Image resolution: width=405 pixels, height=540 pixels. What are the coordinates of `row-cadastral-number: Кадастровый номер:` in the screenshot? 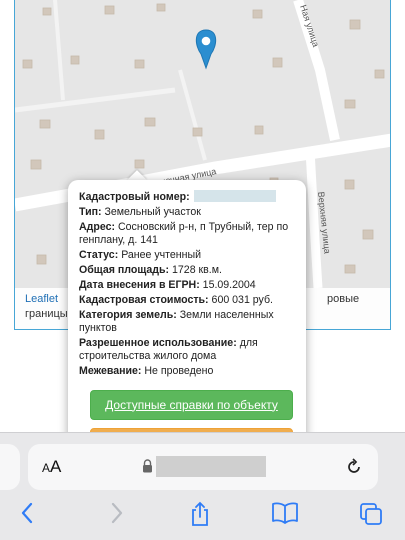 It's located at (187, 197).